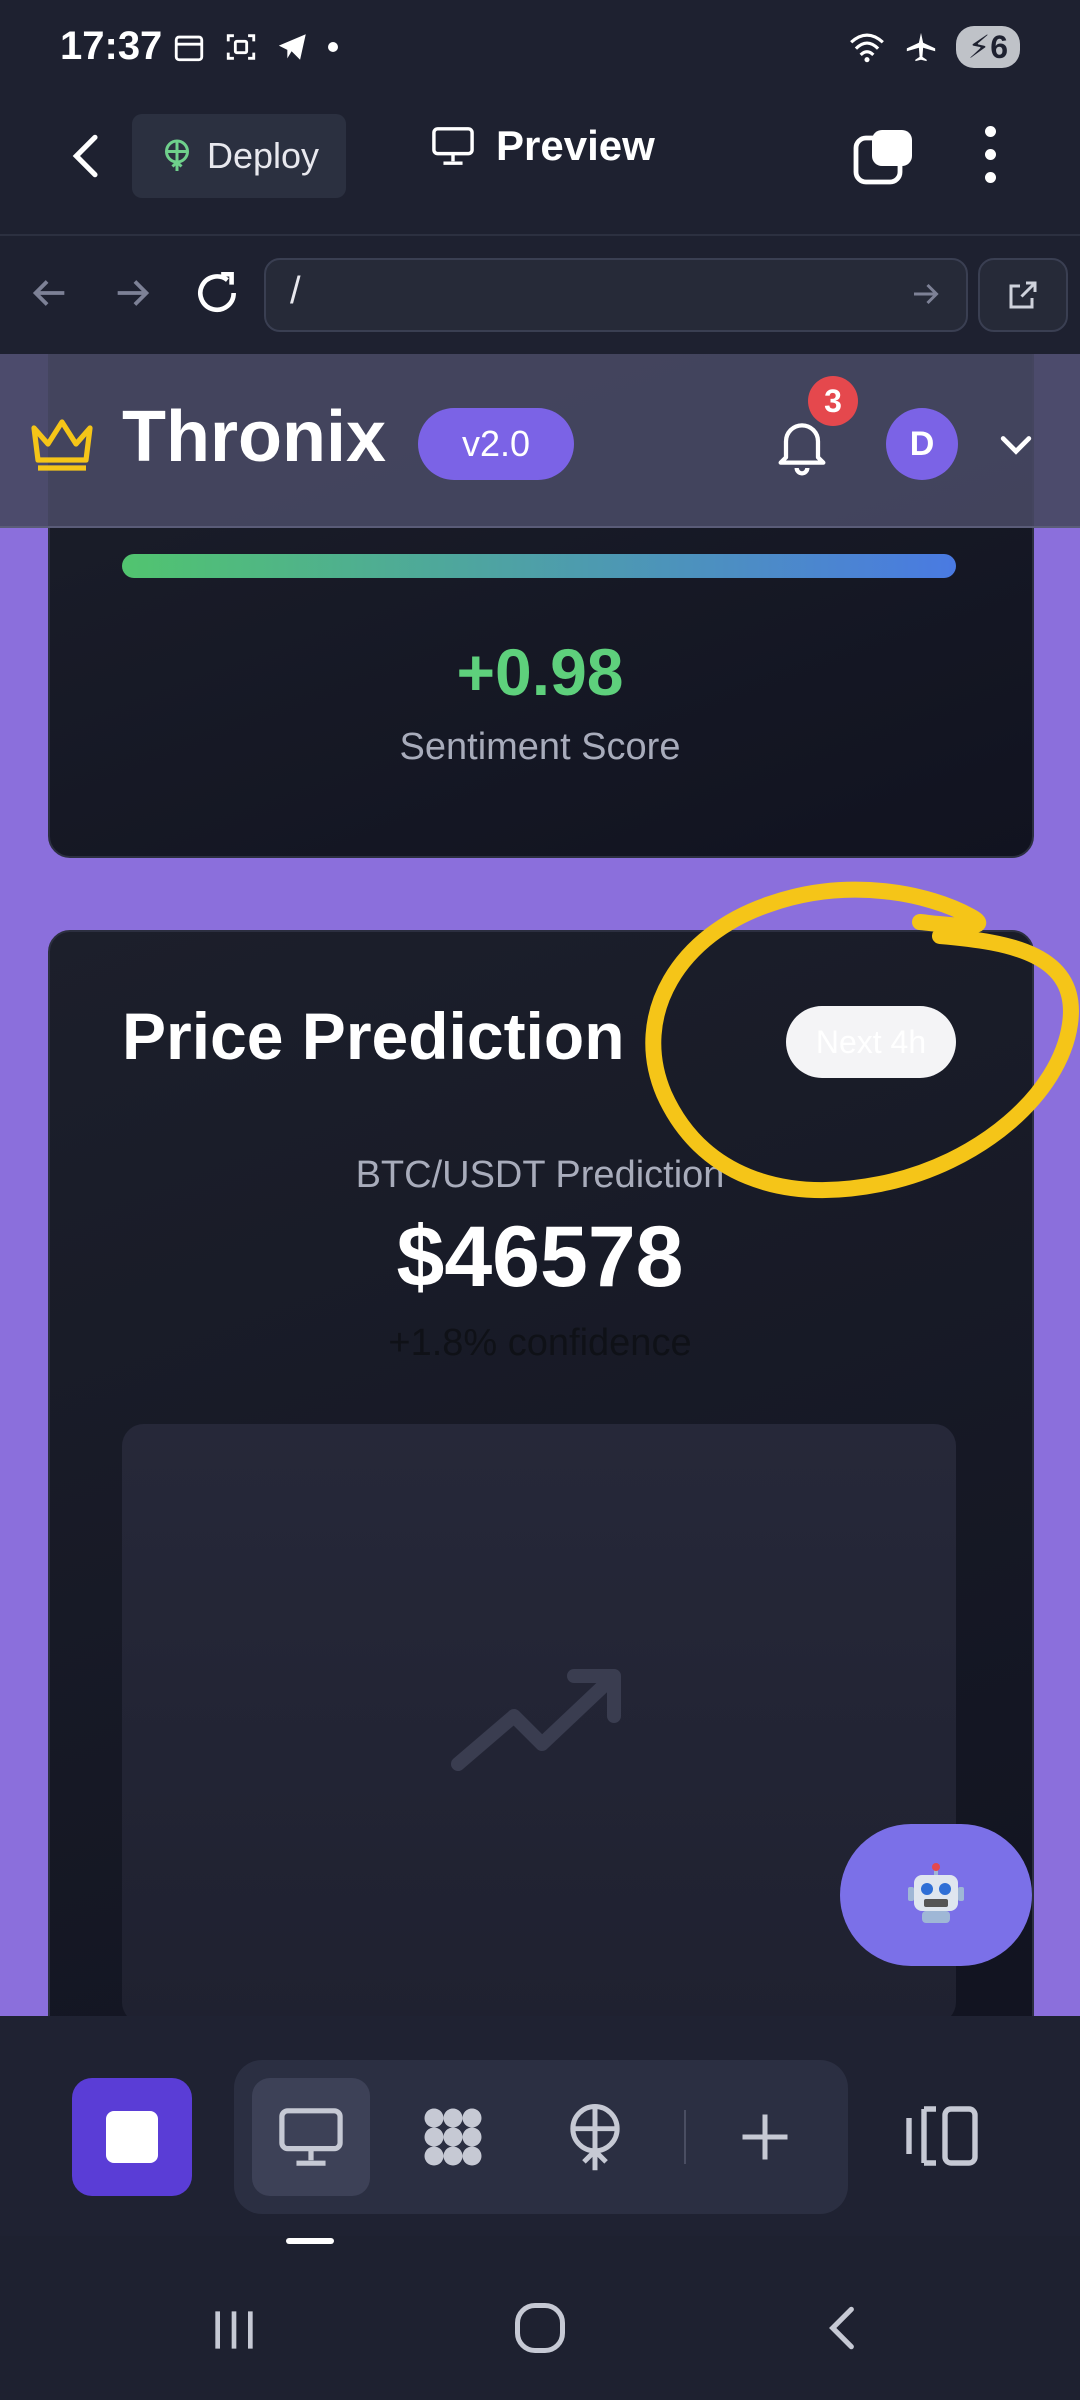  I want to click on home-button, so click(540, 2330).